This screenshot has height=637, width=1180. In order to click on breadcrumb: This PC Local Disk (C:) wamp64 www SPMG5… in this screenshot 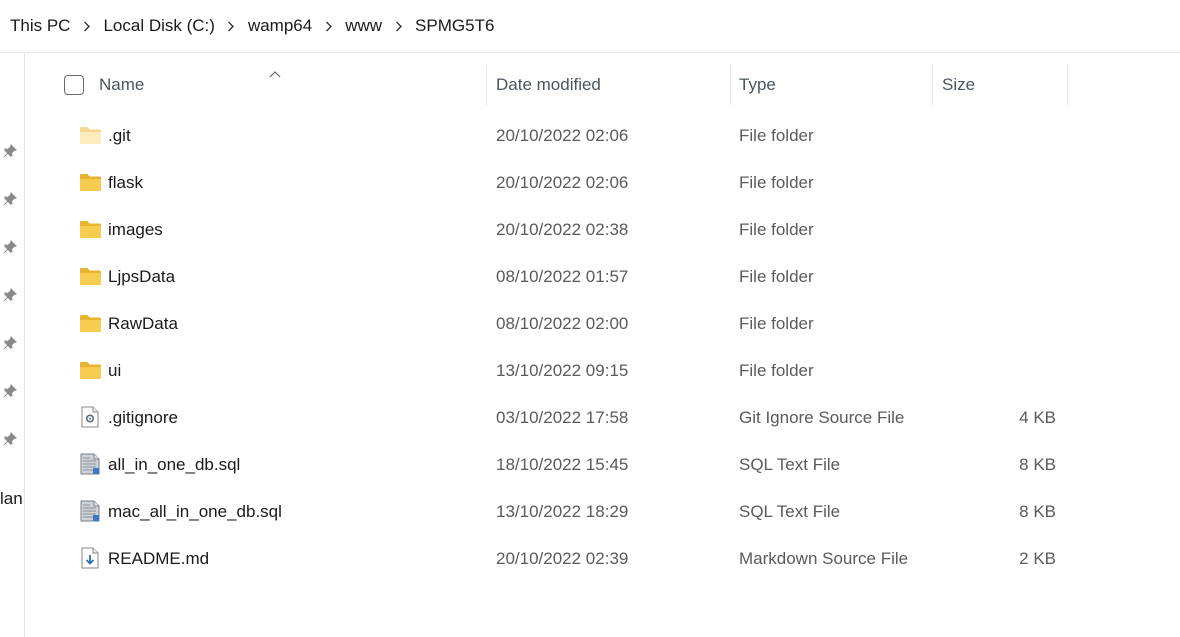, I will do `click(590, 26)`.